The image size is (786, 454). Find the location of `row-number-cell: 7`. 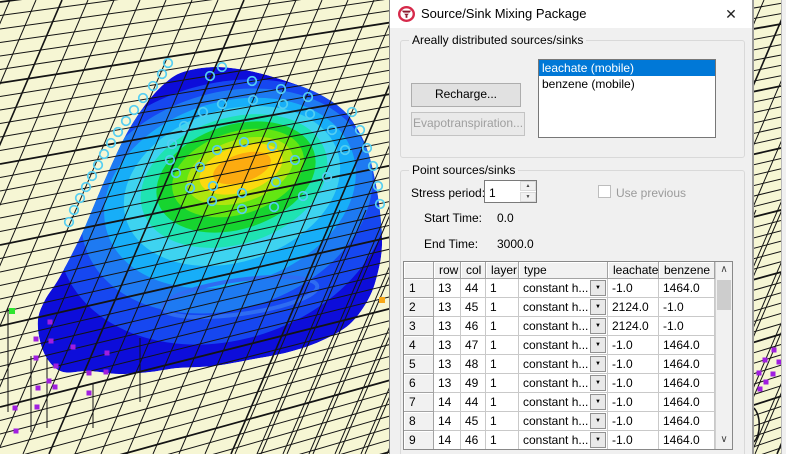

row-number-cell: 7 is located at coordinates (419, 402).